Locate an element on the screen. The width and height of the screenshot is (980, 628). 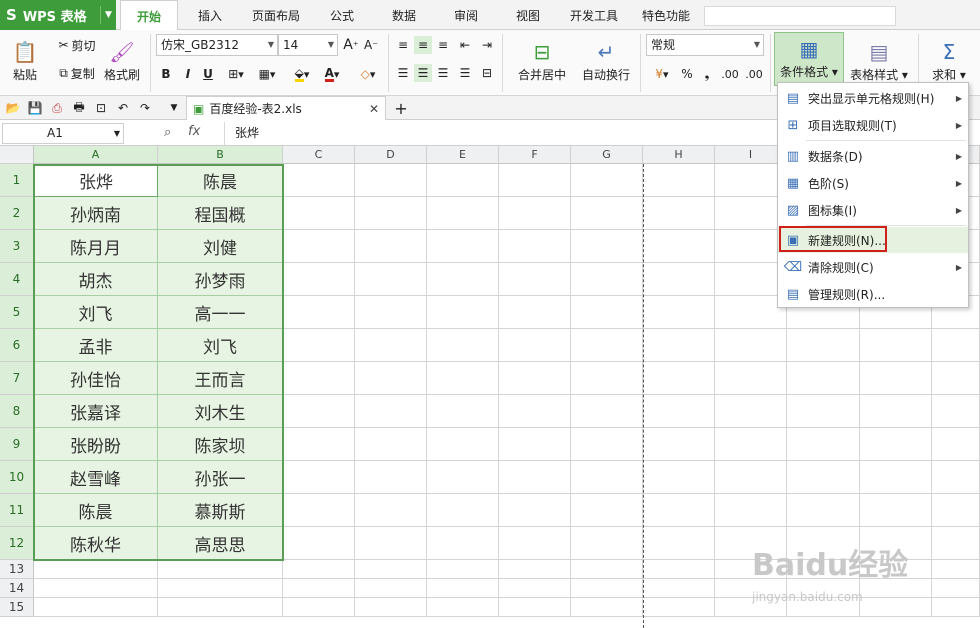
column-header: H is located at coordinates (679, 155).